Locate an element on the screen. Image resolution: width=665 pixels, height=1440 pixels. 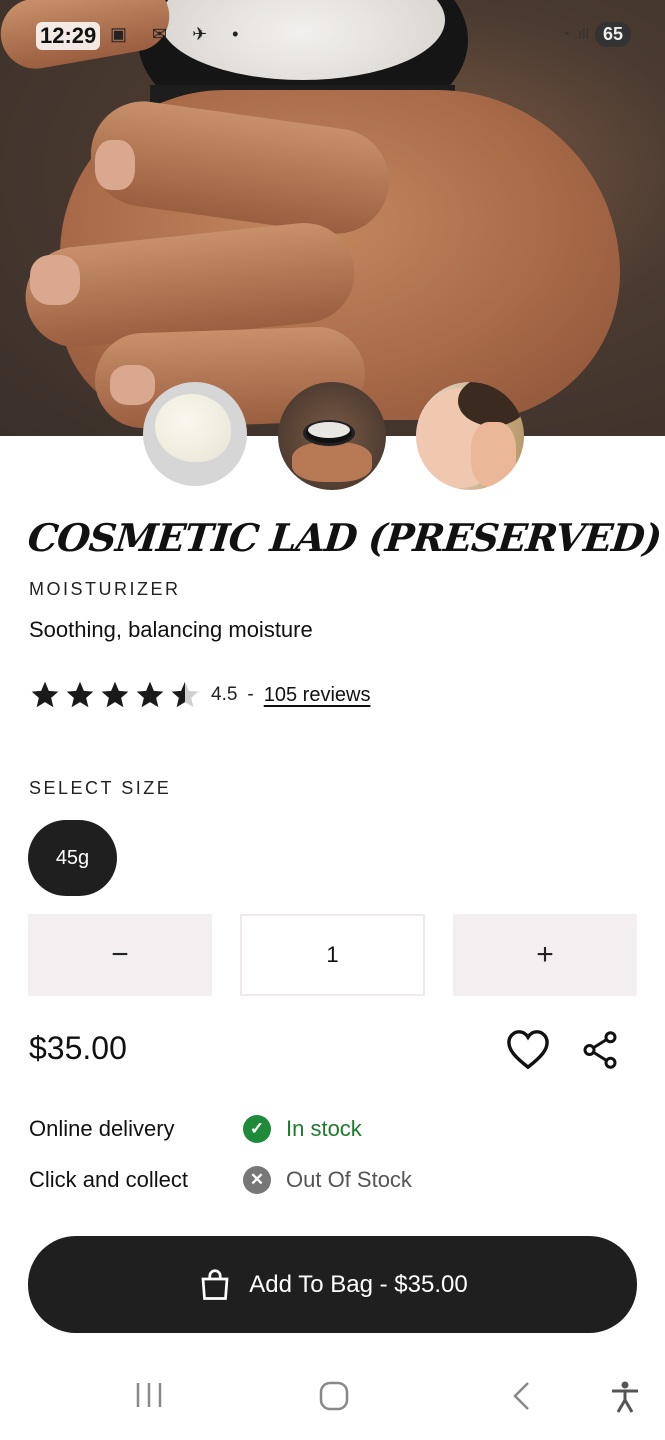
share-icon is located at coordinates (600, 1050).